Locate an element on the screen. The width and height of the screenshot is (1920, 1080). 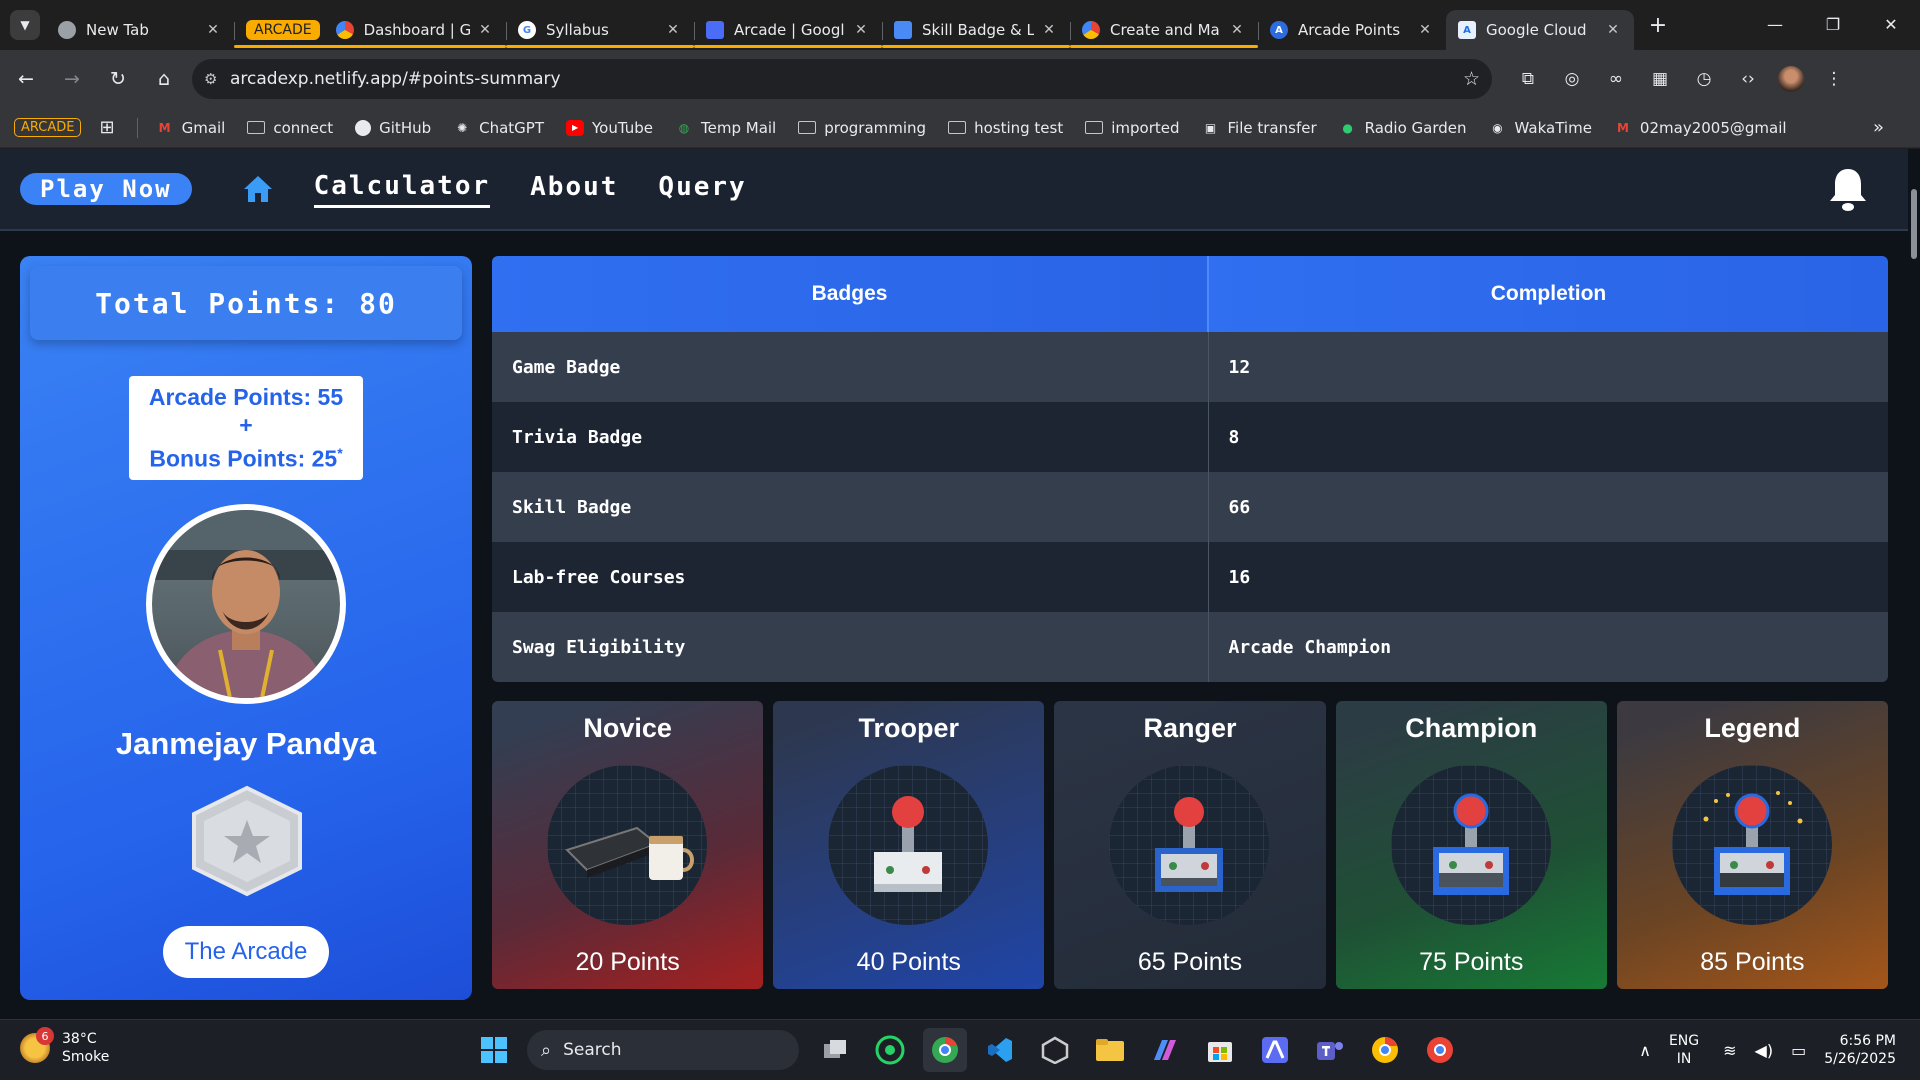
chrome-profile-2-button is located at coordinates (1440, 1050).